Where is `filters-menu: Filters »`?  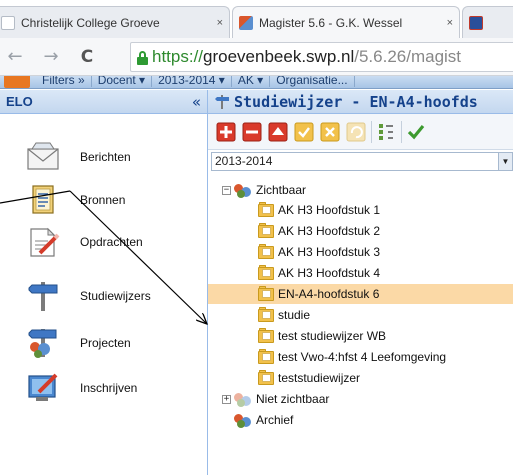 filters-menu: Filters » is located at coordinates (64, 81).